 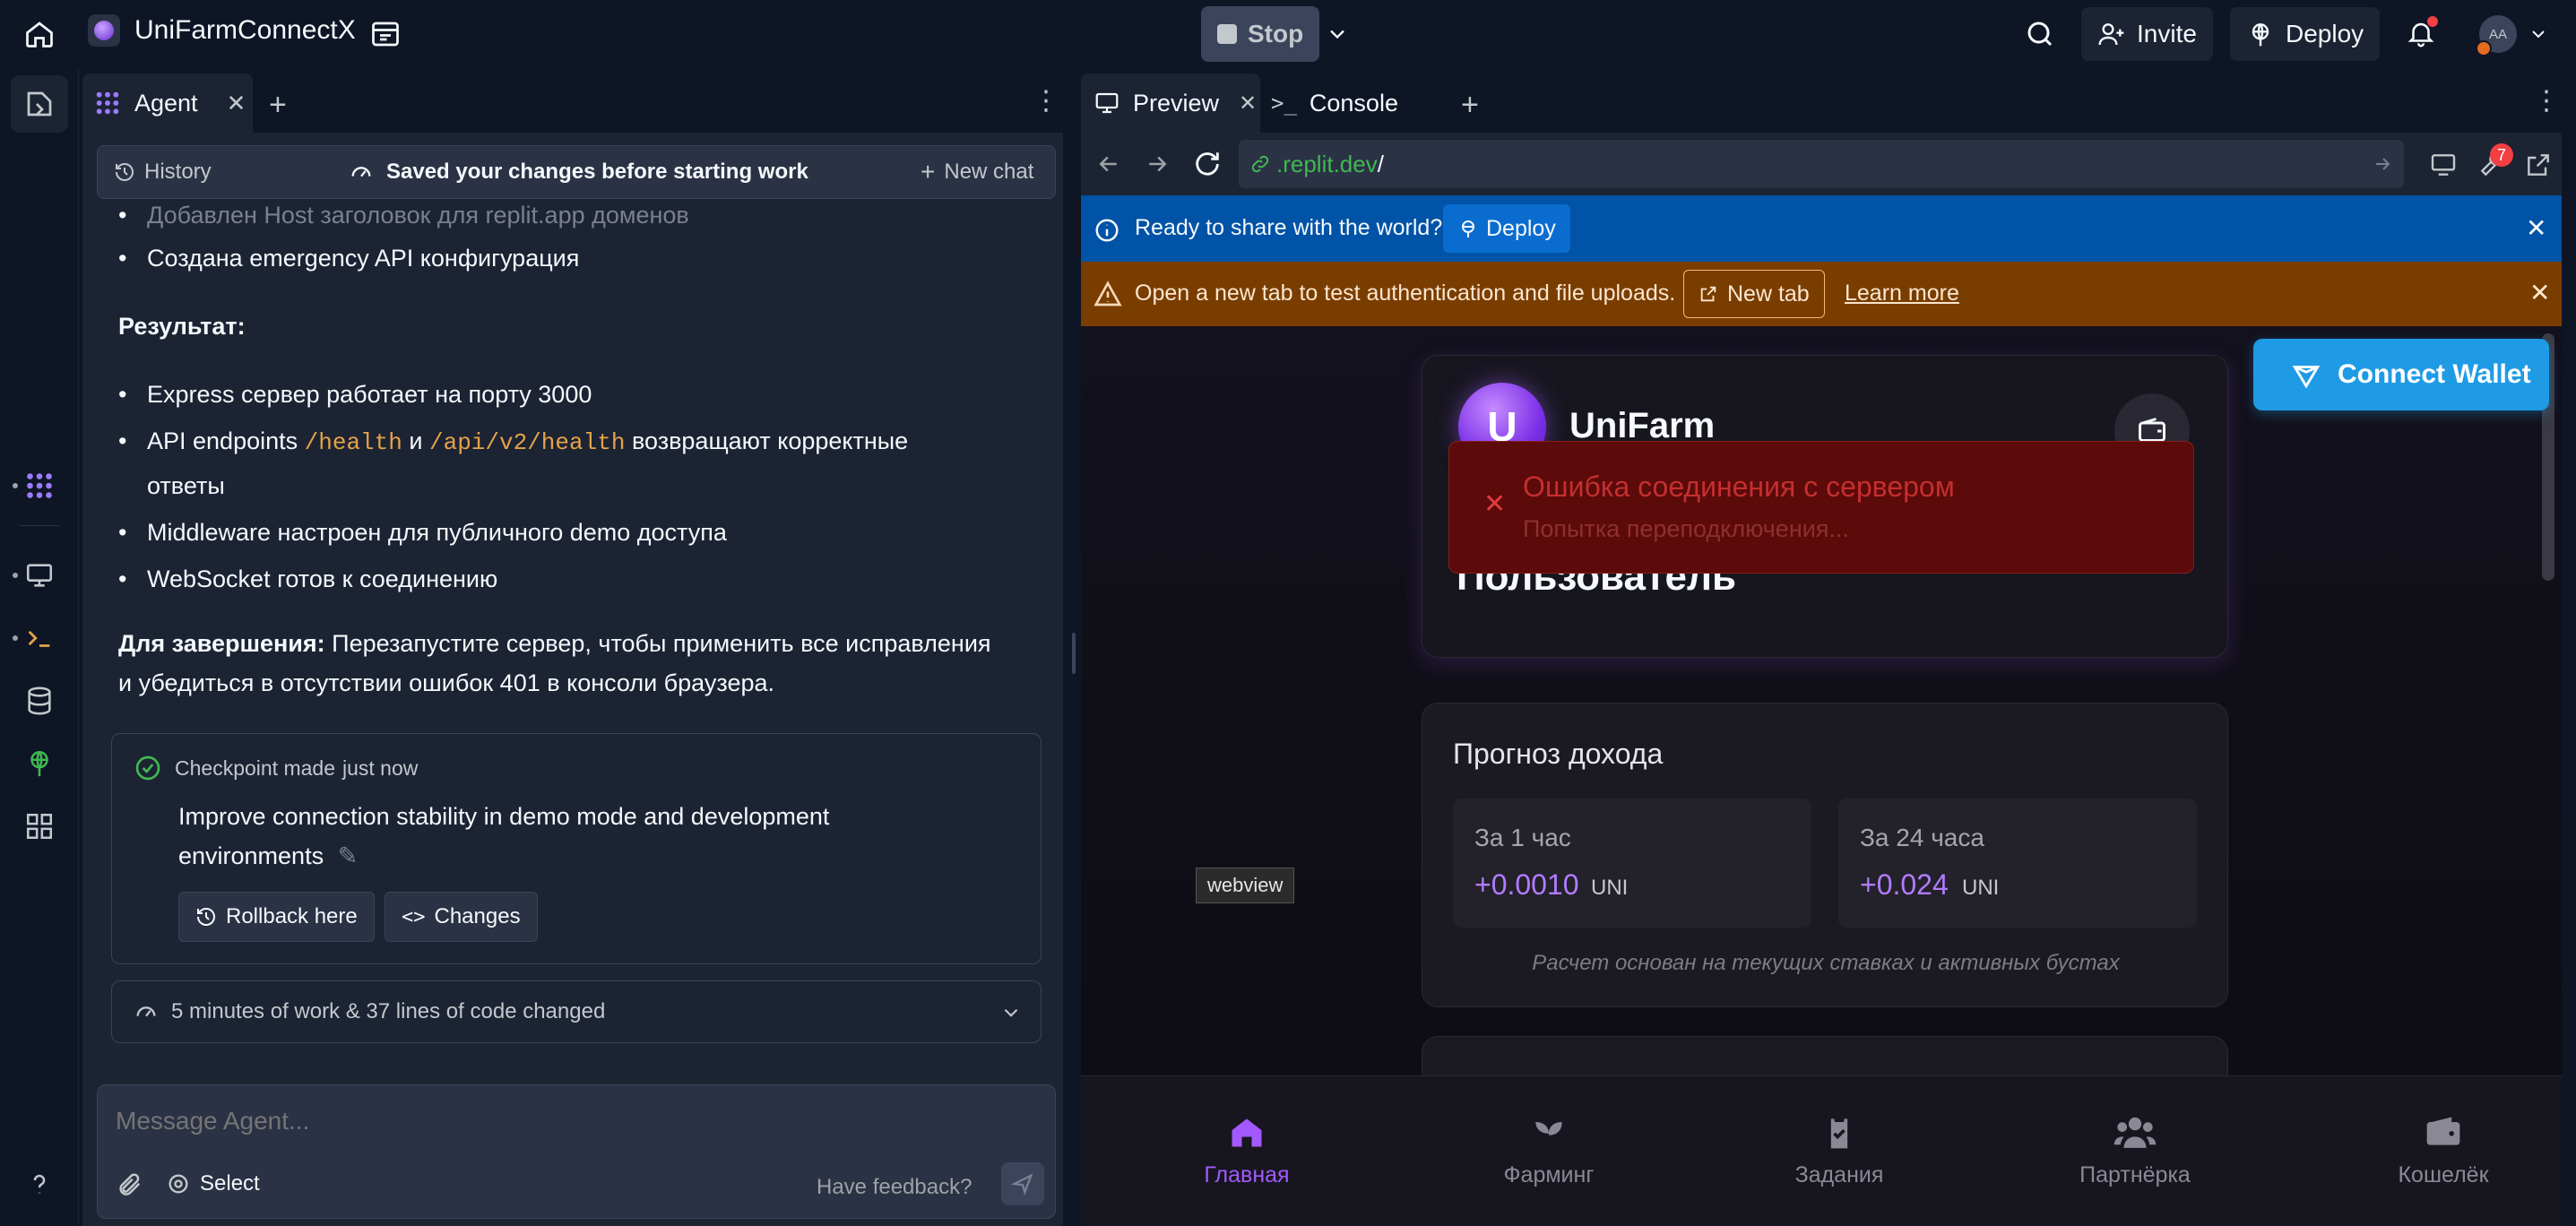 I want to click on edit-pencil-icon: ✎, so click(x=348, y=855).